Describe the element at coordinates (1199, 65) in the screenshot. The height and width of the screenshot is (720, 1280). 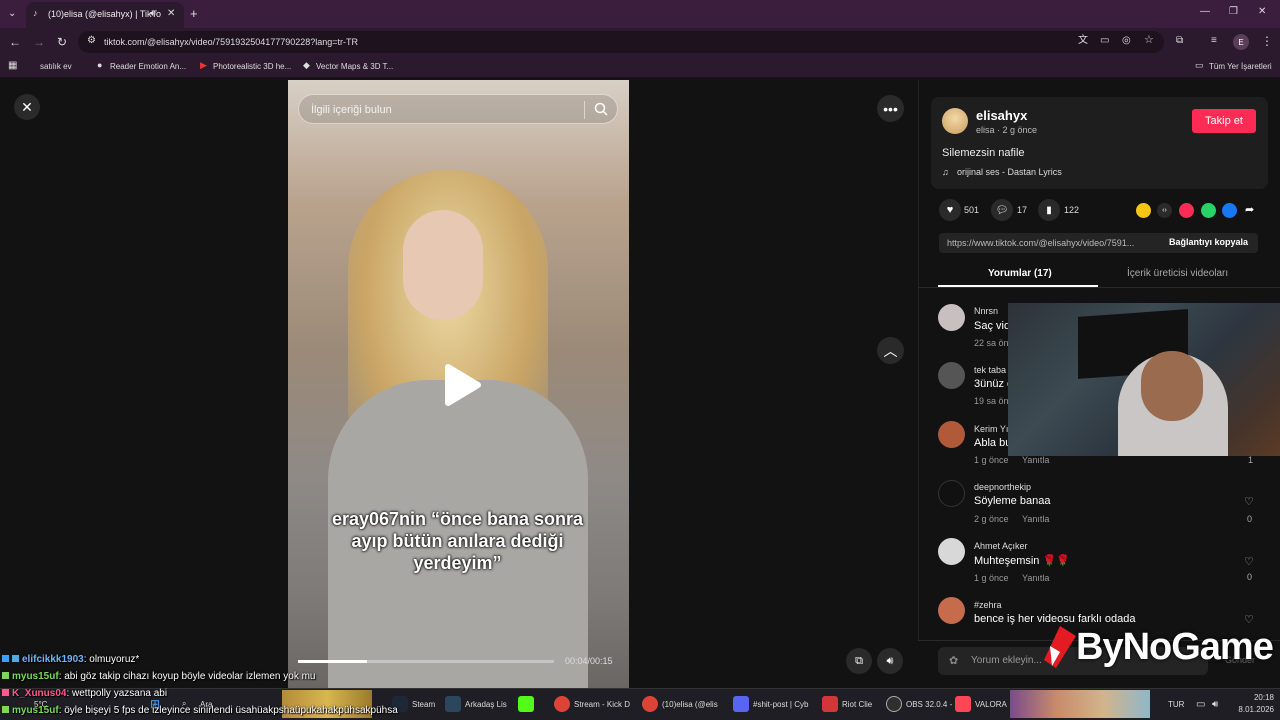
I see `folder-icon: ▭` at that location.